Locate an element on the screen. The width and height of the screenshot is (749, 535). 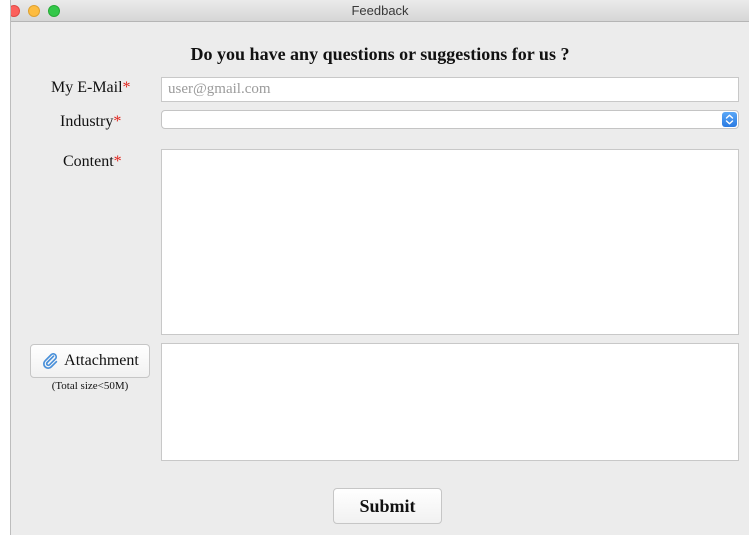
email-field is located at coordinates (450, 89).